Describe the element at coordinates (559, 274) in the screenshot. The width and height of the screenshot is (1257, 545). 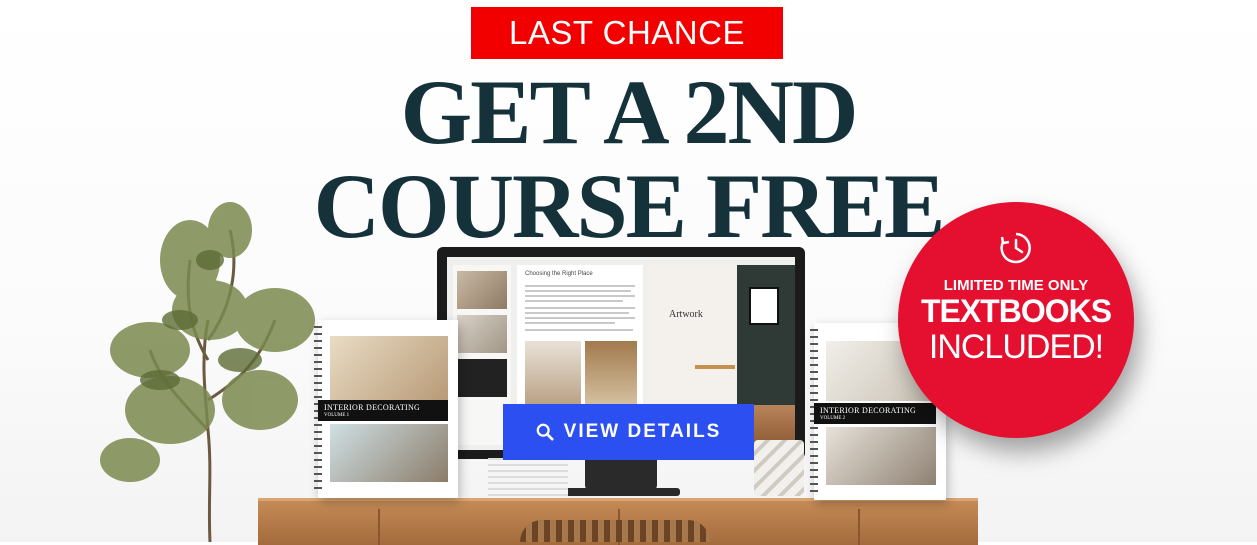
I see `screen-page-heading: Choosing the Right Place` at that location.